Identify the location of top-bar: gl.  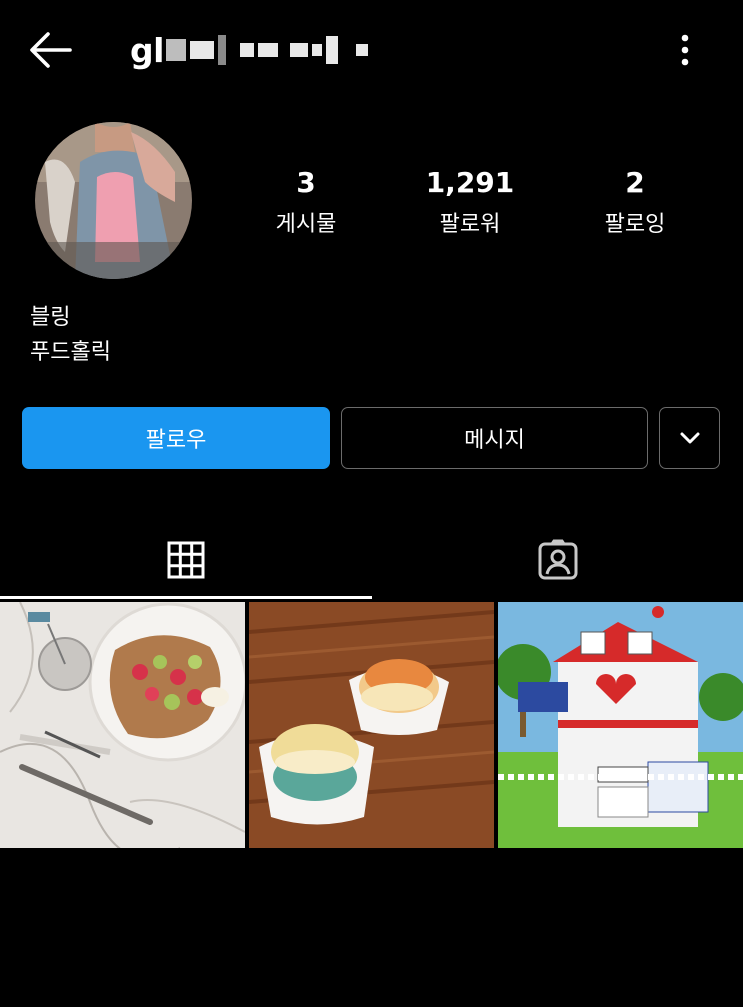
(371, 50).